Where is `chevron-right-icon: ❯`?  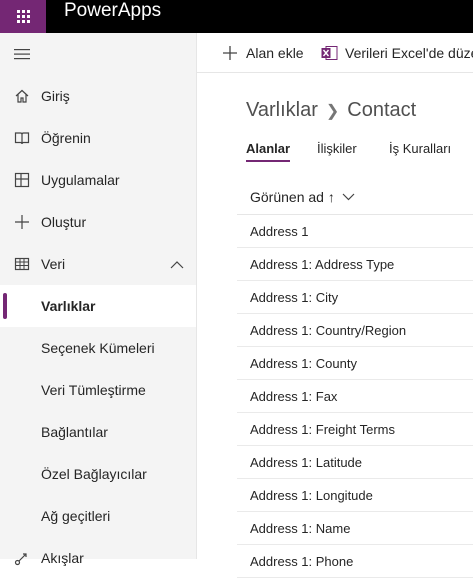
chevron-right-icon: ❯ is located at coordinates (332, 111).